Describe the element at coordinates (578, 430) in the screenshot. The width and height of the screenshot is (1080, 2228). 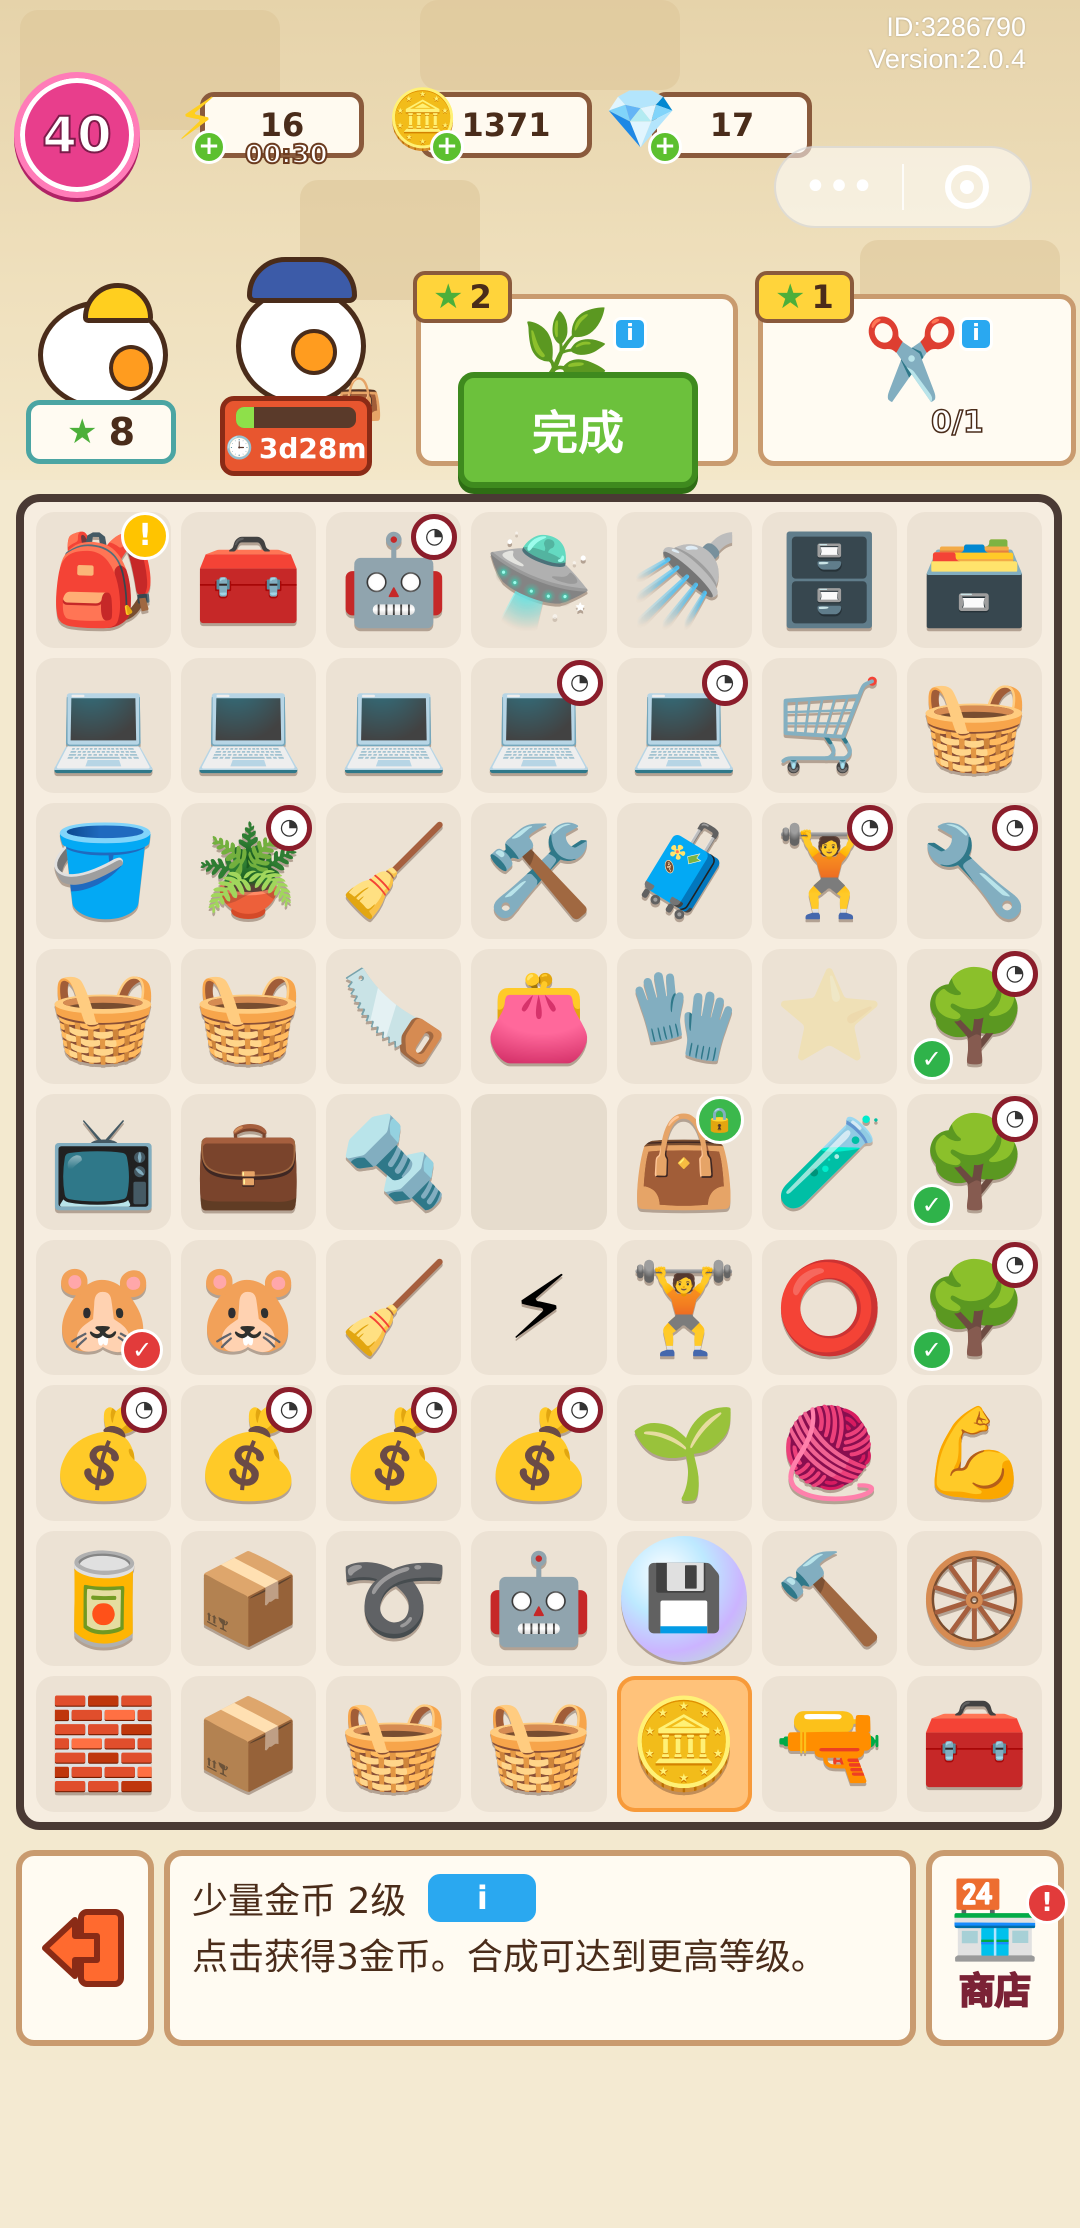
I see `complete-order-button: 完成` at that location.